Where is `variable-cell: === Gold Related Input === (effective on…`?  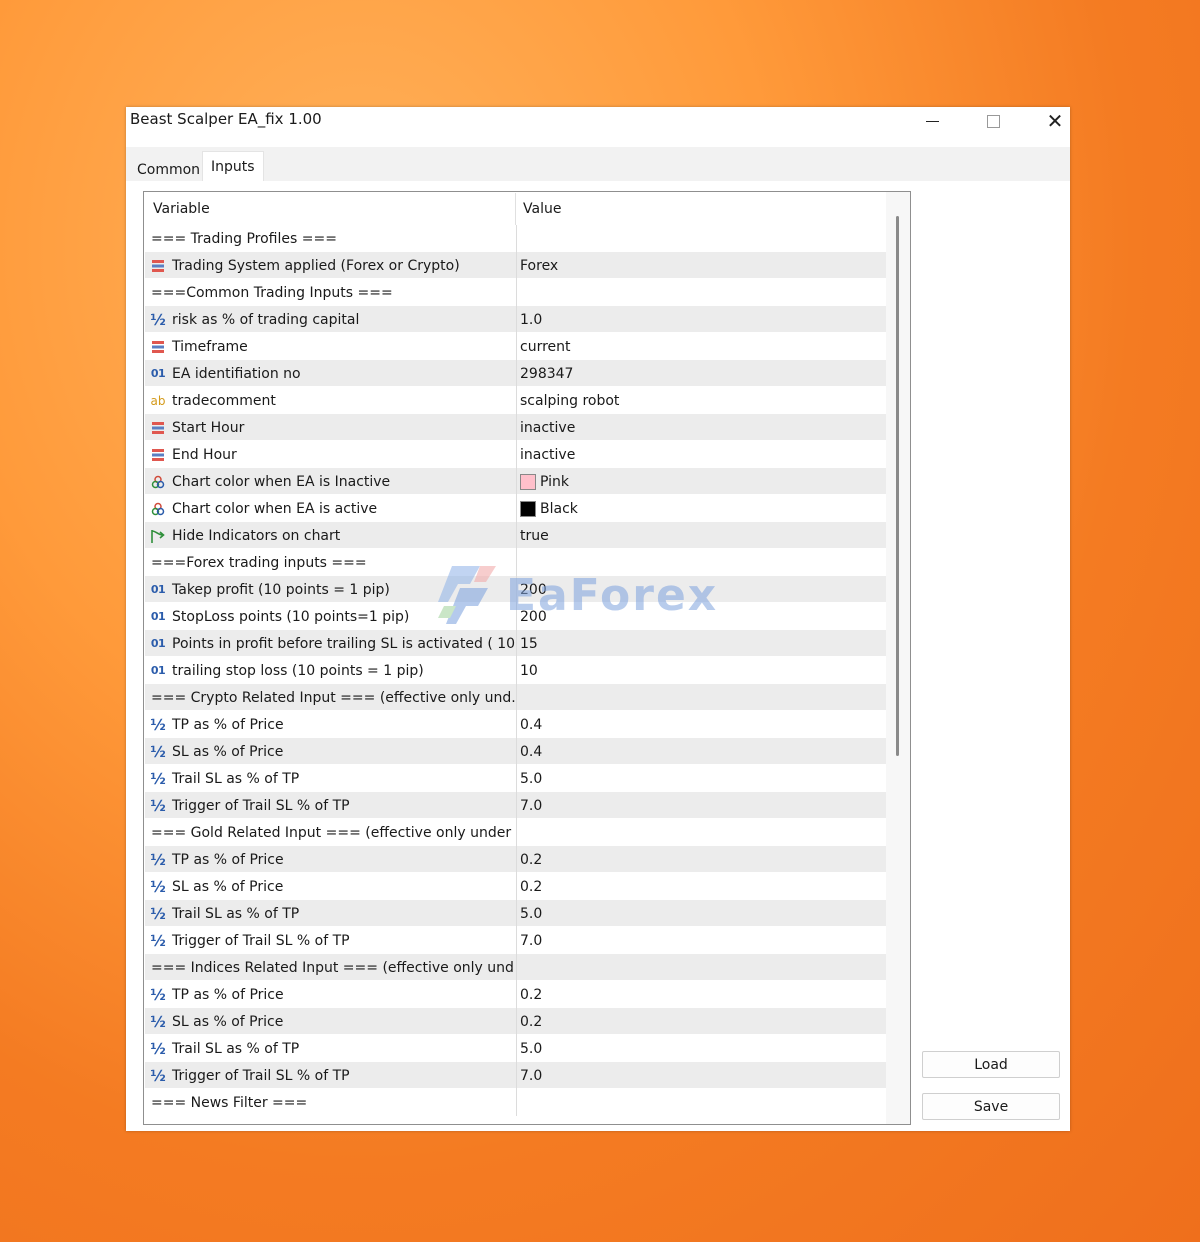
variable-cell: === Gold Related Input === (effective on… is located at coordinates (330, 832).